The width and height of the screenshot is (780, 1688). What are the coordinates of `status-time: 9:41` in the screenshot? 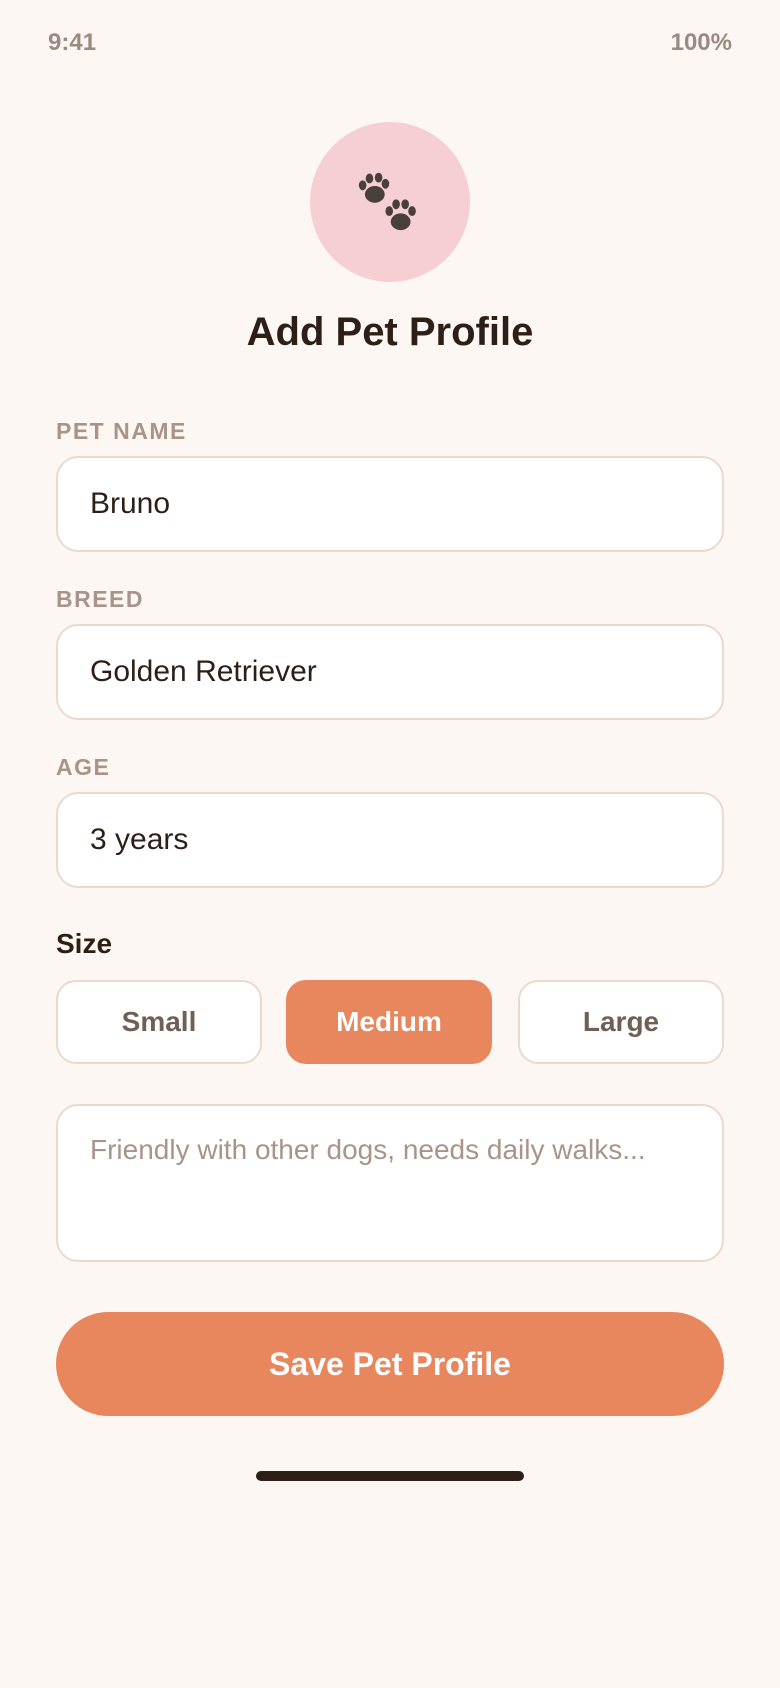 It's located at (72, 42).